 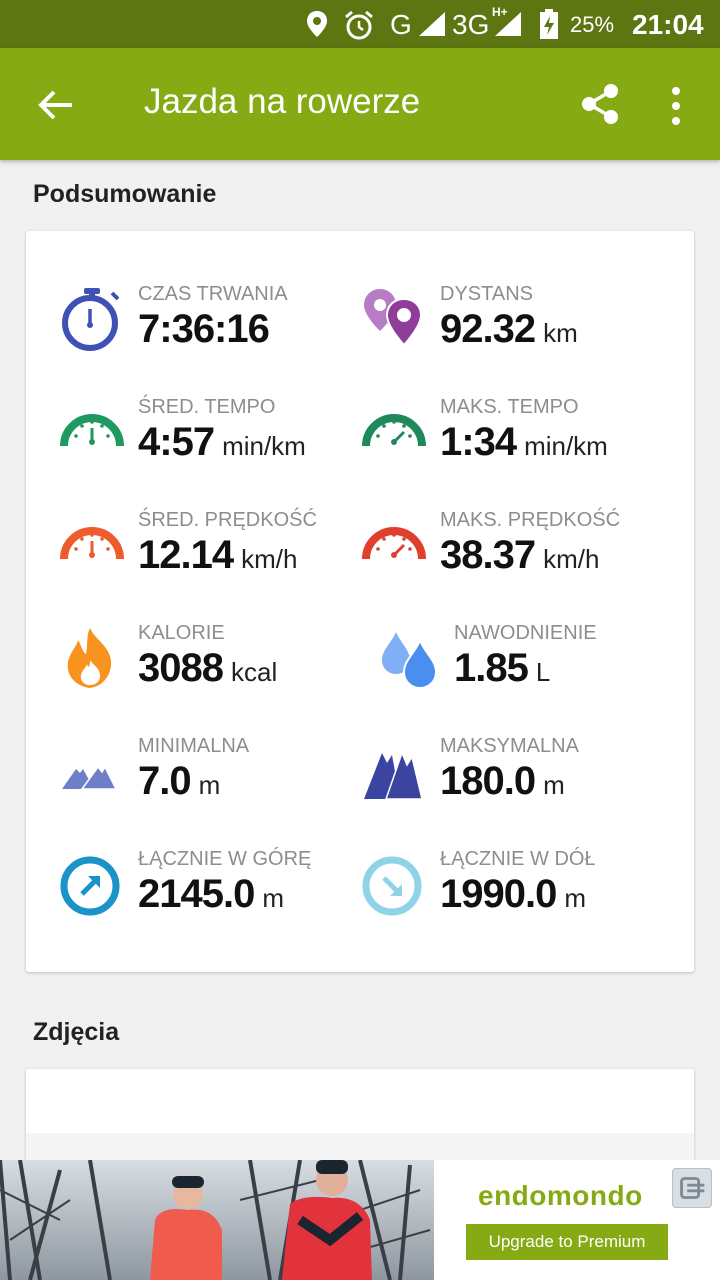 What do you see at coordinates (560, 333) in the screenshot?
I see `stat-unit: km` at bounding box center [560, 333].